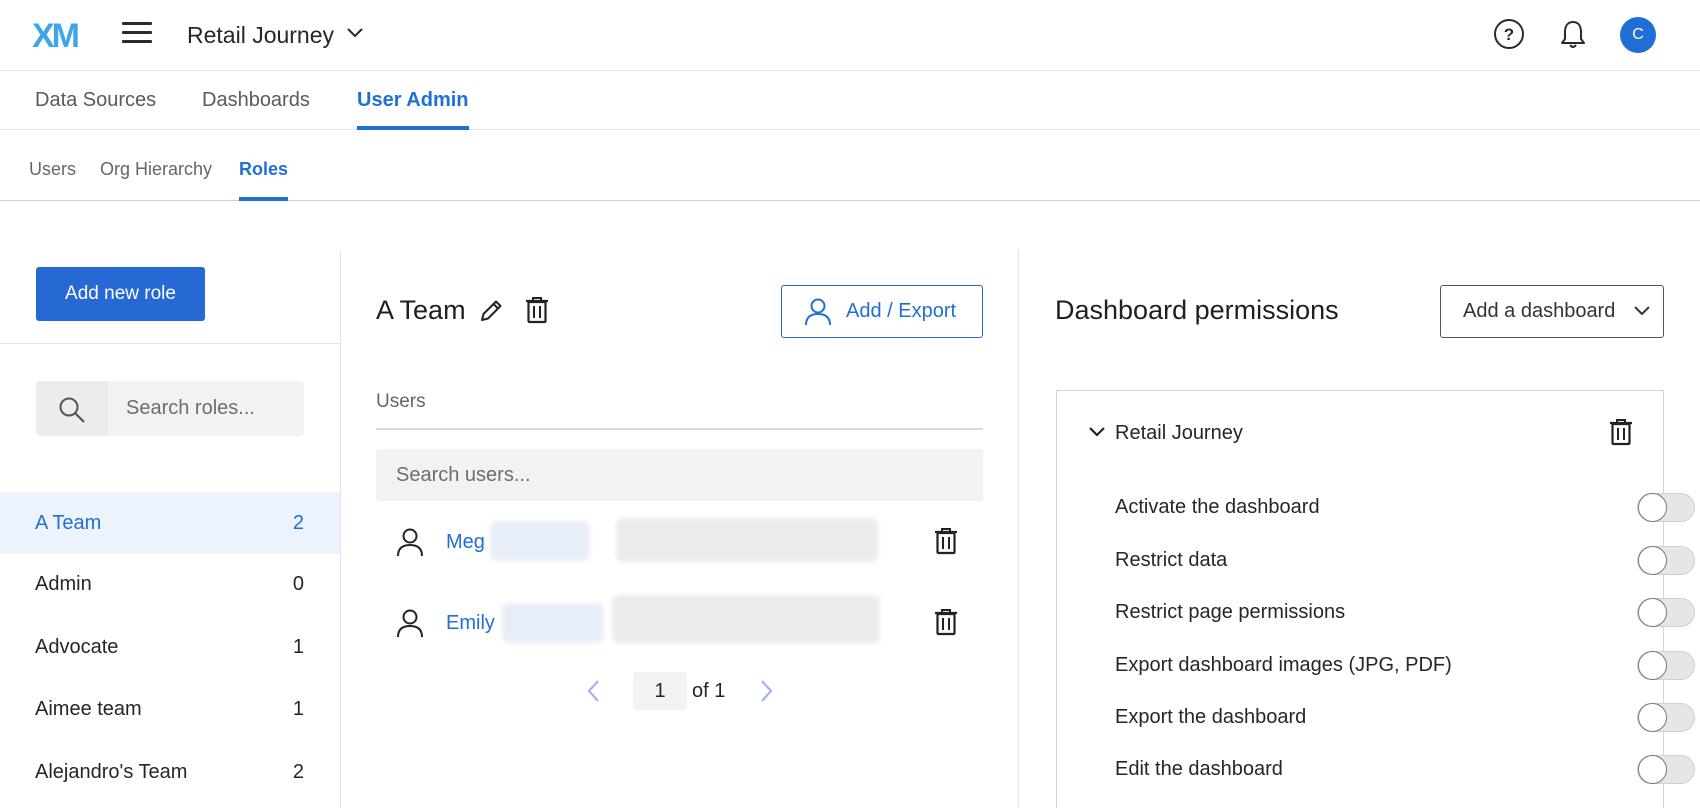 The image size is (1700, 808). I want to click on permission-row: Restrict data, so click(1405, 560).